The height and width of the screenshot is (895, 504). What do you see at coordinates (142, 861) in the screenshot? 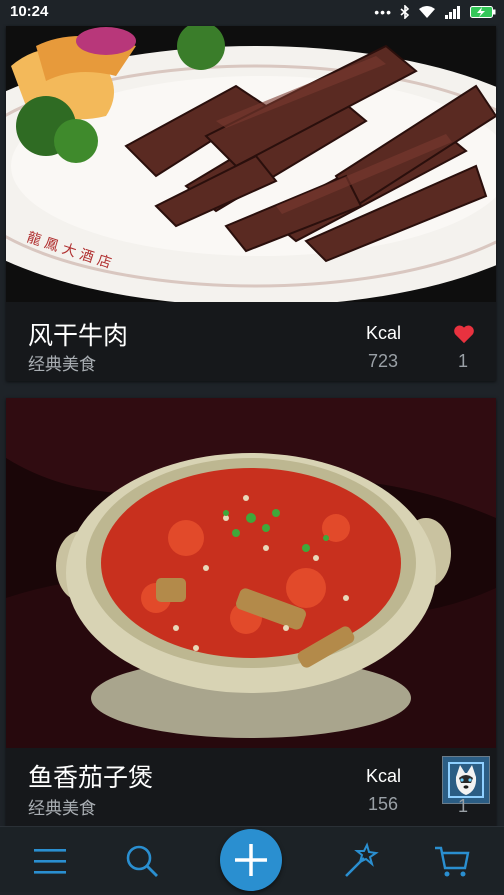
I see `search-icon` at bounding box center [142, 861].